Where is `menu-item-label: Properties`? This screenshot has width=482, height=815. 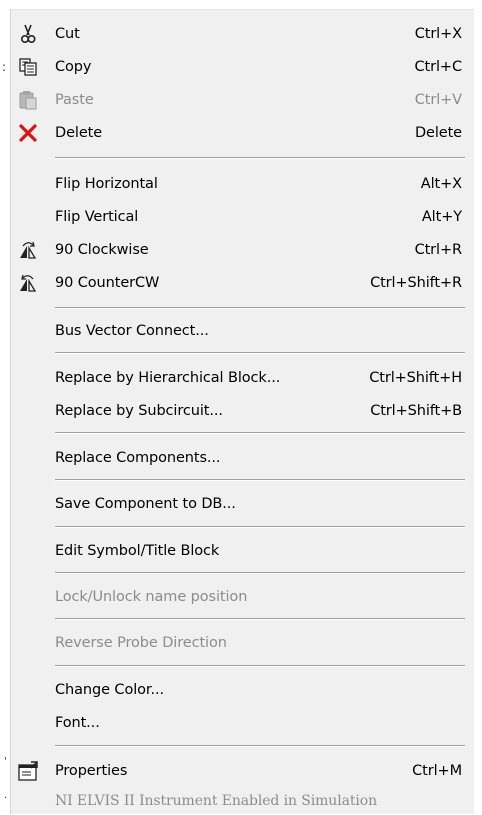 menu-item-label: Properties is located at coordinates (91, 771).